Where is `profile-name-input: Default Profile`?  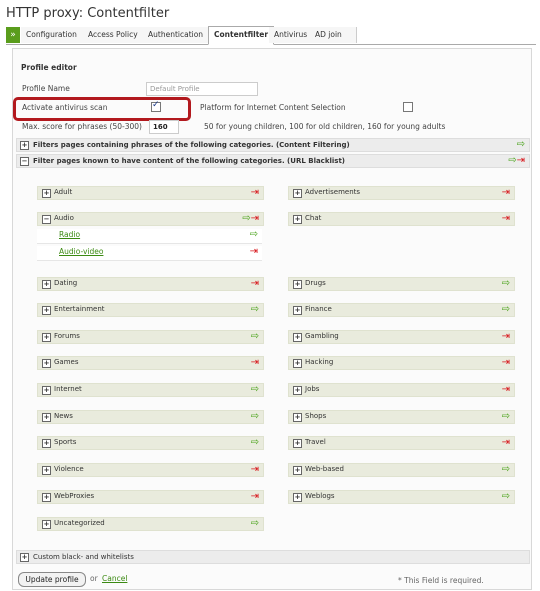 profile-name-input: Default Profile is located at coordinates (202, 89).